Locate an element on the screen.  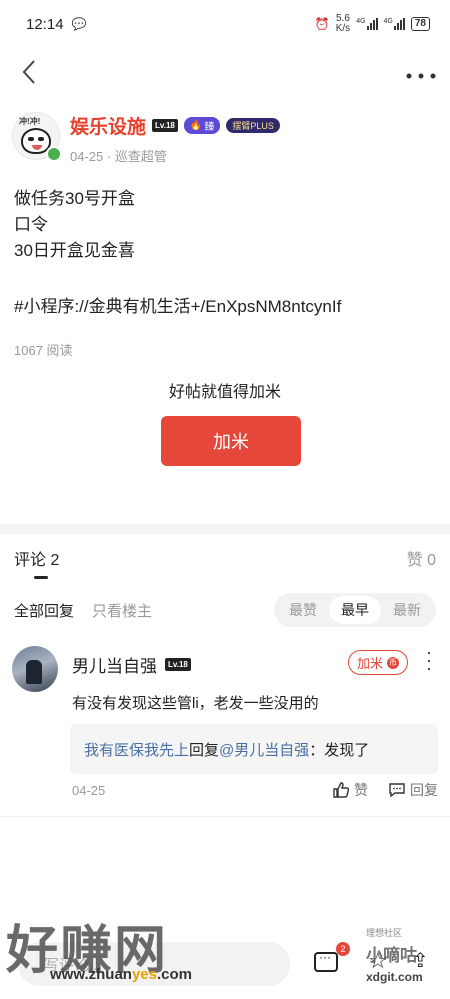
plus-badge: 摆臂PLUS is located at coordinates (253, 125).